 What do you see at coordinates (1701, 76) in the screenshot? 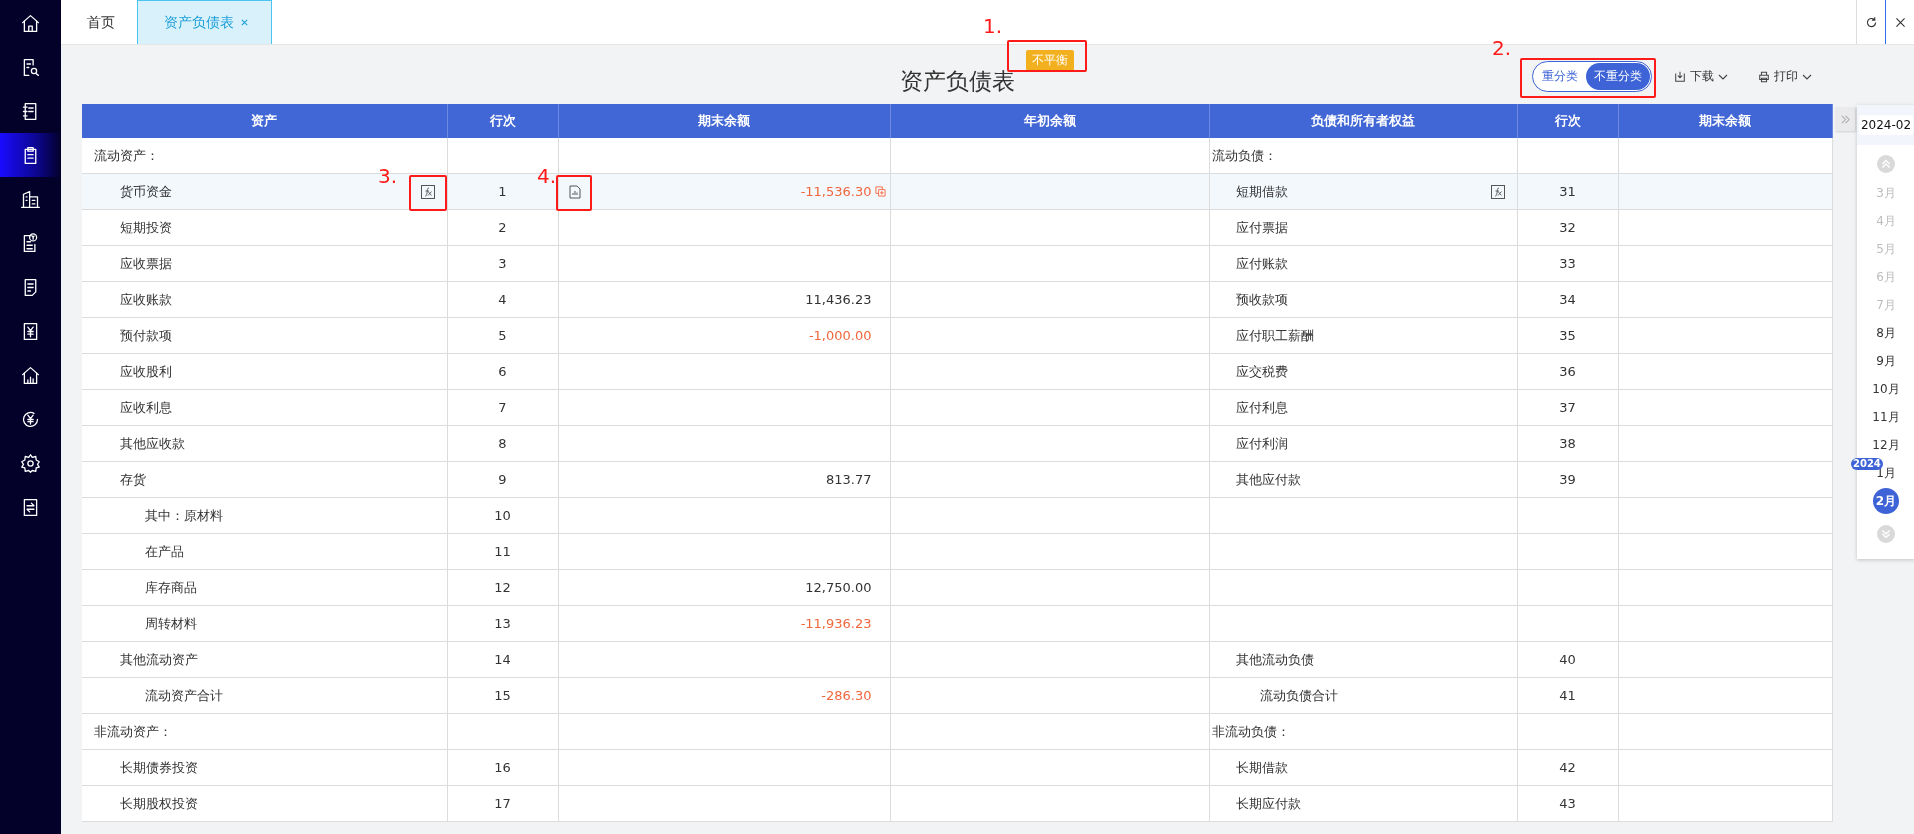
I see `download-button: 下载` at bounding box center [1701, 76].